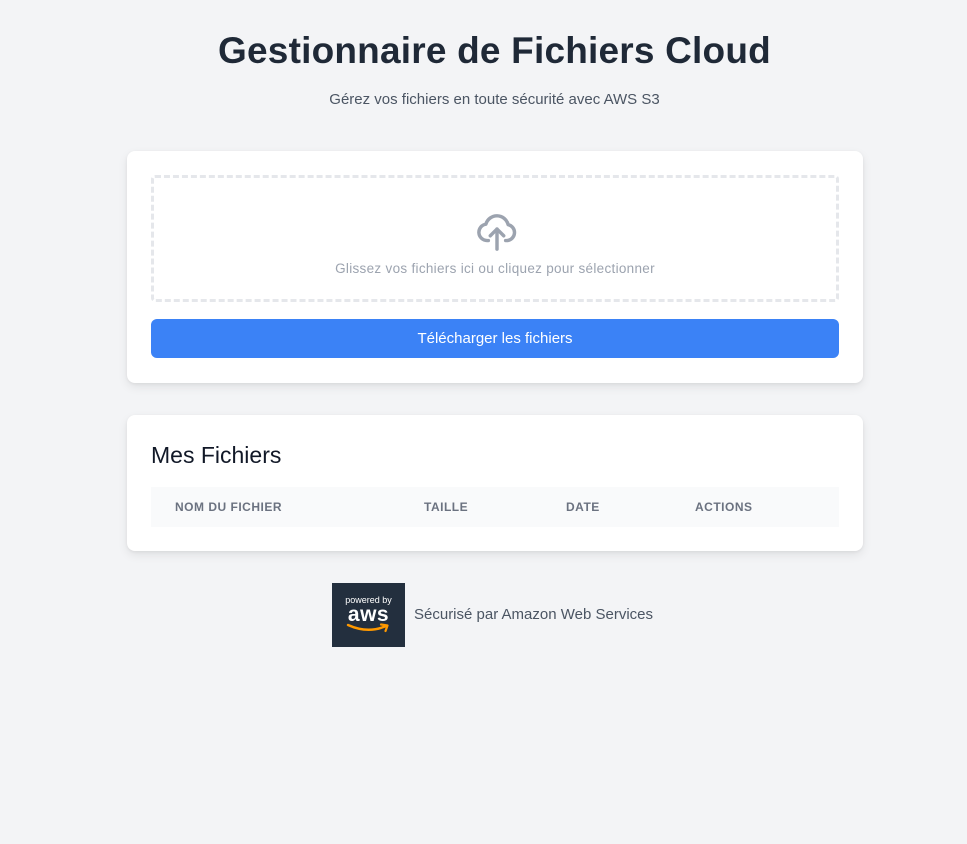 This screenshot has height=844, width=967. What do you see at coordinates (494, 50) in the screenshot?
I see `page-title: Gestionnaire de Fichiers Cloud` at bounding box center [494, 50].